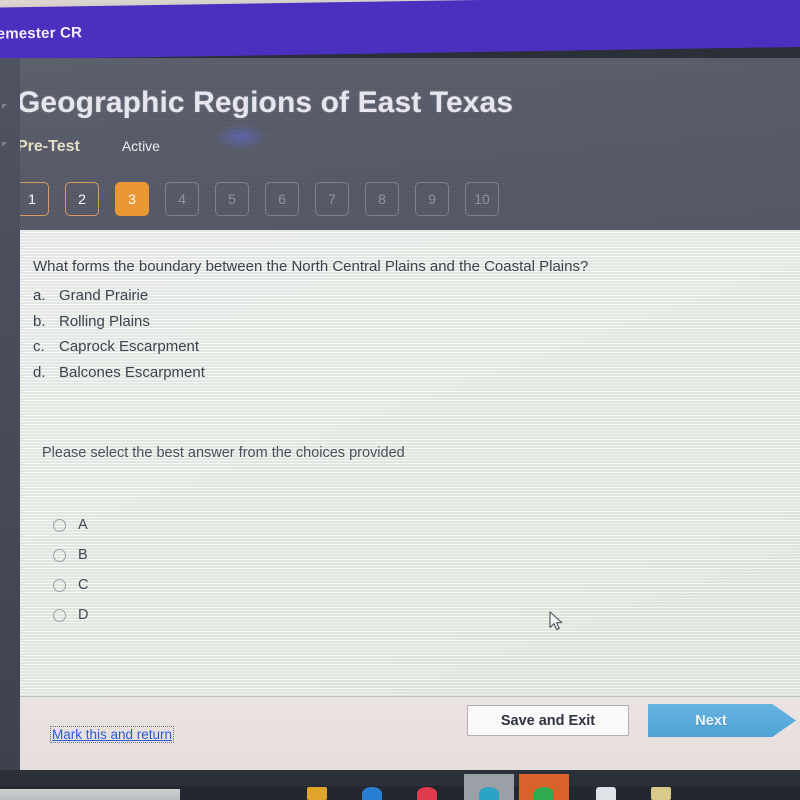 Image resolution: width=800 pixels, height=800 pixels. Describe the element at coordinates (129, 346) in the screenshot. I see `option-text: Caprock Escarpment` at that location.